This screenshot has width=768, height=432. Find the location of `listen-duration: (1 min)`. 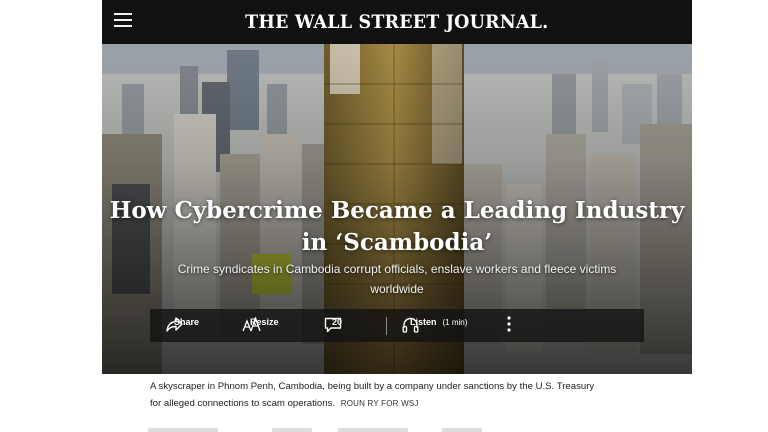

listen-duration: (1 min) is located at coordinates (455, 322).